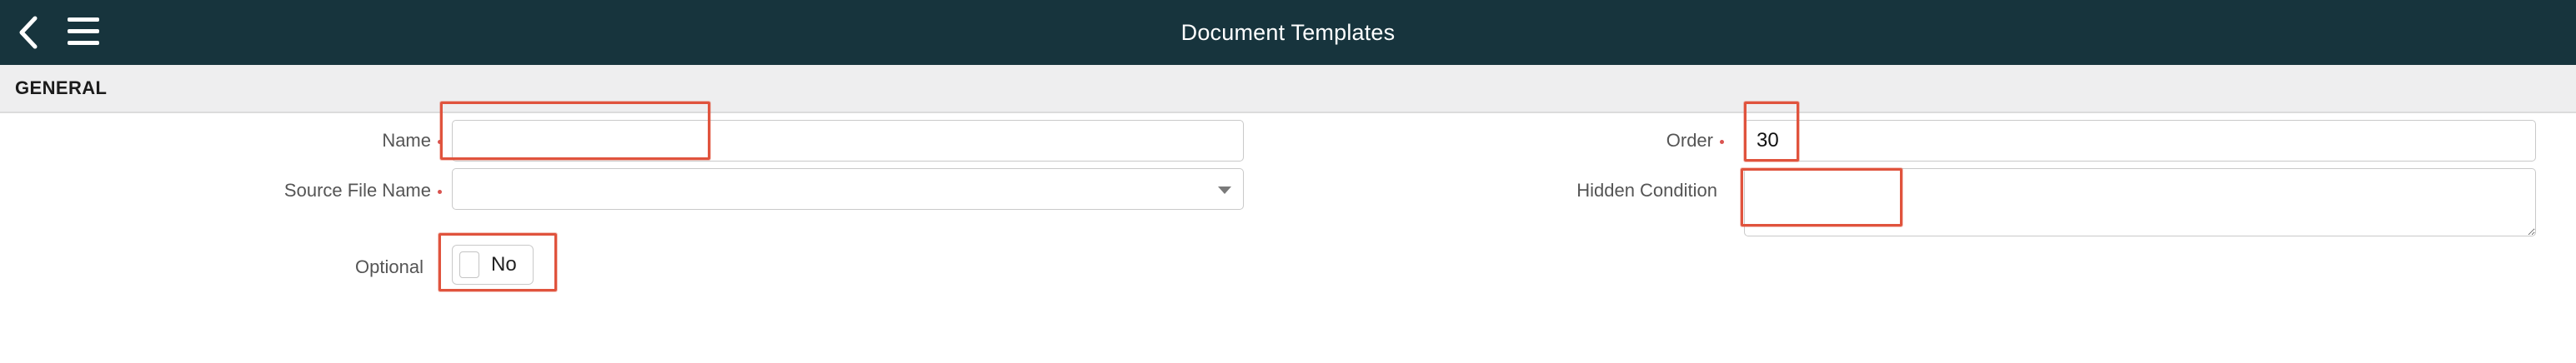 The width and height of the screenshot is (2576, 363). Describe the element at coordinates (1288, 89) in the screenshot. I see `section-header: GENERAL` at that location.